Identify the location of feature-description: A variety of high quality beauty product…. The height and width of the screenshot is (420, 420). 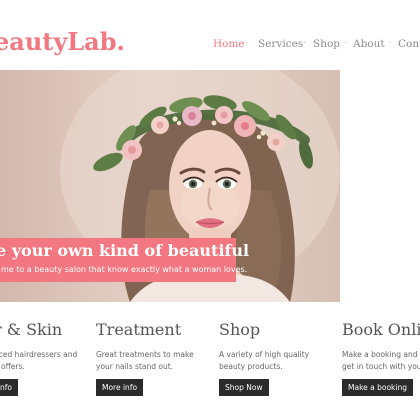
(279, 361).